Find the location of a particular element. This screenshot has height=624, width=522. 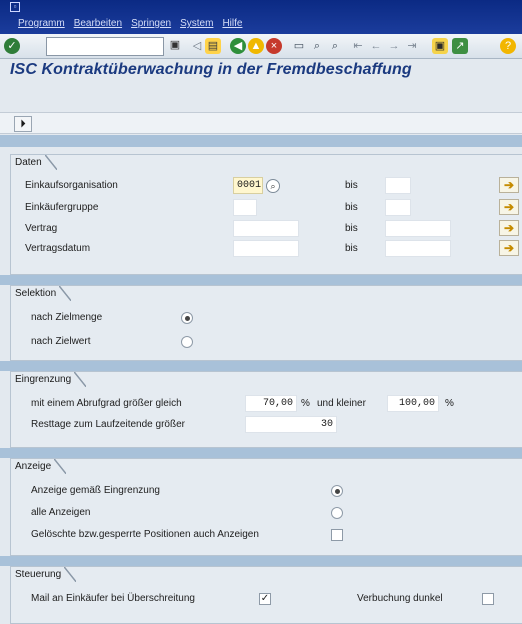

standard-toolbar: ✓ ▣ ◁ ▤ ◀ ▲ × ▭ ⌕ ⌕ ⇤ ← → ⇥ ▣ ↗ ? is located at coordinates (261, 46).